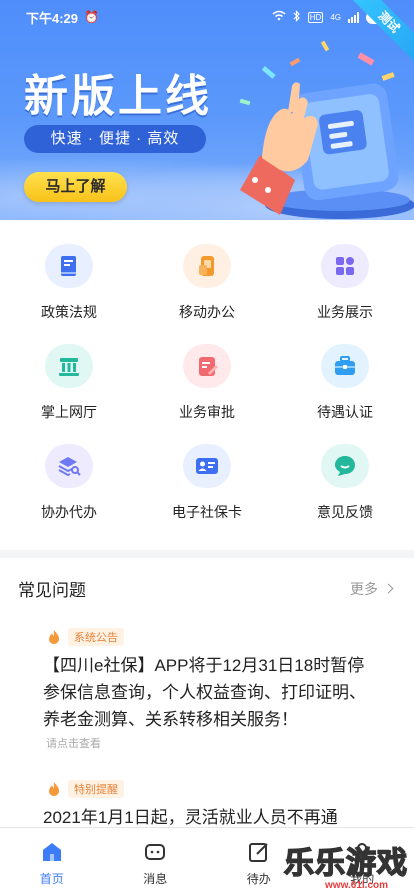 The height and width of the screenshot is (896, 414). What do you see at coordinates (258, 879) in the screenshot?
I see `tab-label: 待办` at bounding box center [258, 879].